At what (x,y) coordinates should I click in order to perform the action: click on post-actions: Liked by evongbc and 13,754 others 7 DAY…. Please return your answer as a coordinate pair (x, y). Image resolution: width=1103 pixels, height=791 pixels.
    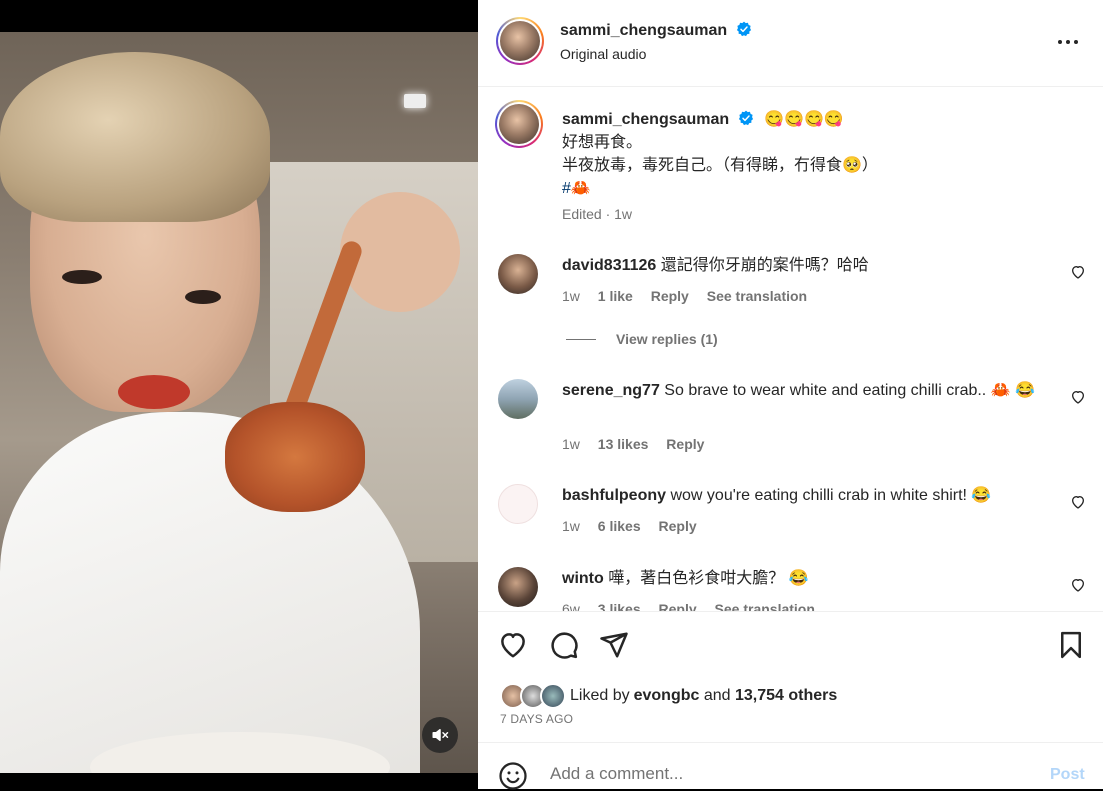
    Looking at the image, I should click on (790, 676).